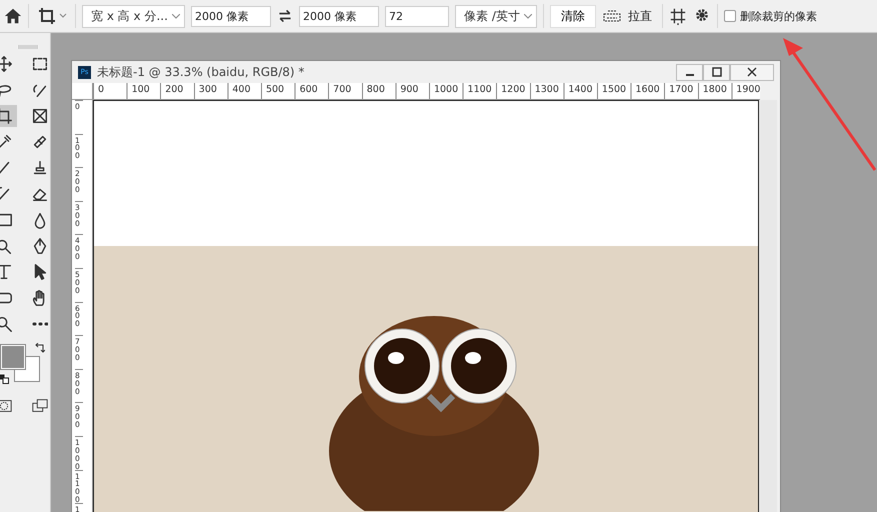 This screenshot has height=512, width=877. I want to click on document-title: 未标题-1 @ 33.3% (baidu, RGB/8) *, so click(200, 72).